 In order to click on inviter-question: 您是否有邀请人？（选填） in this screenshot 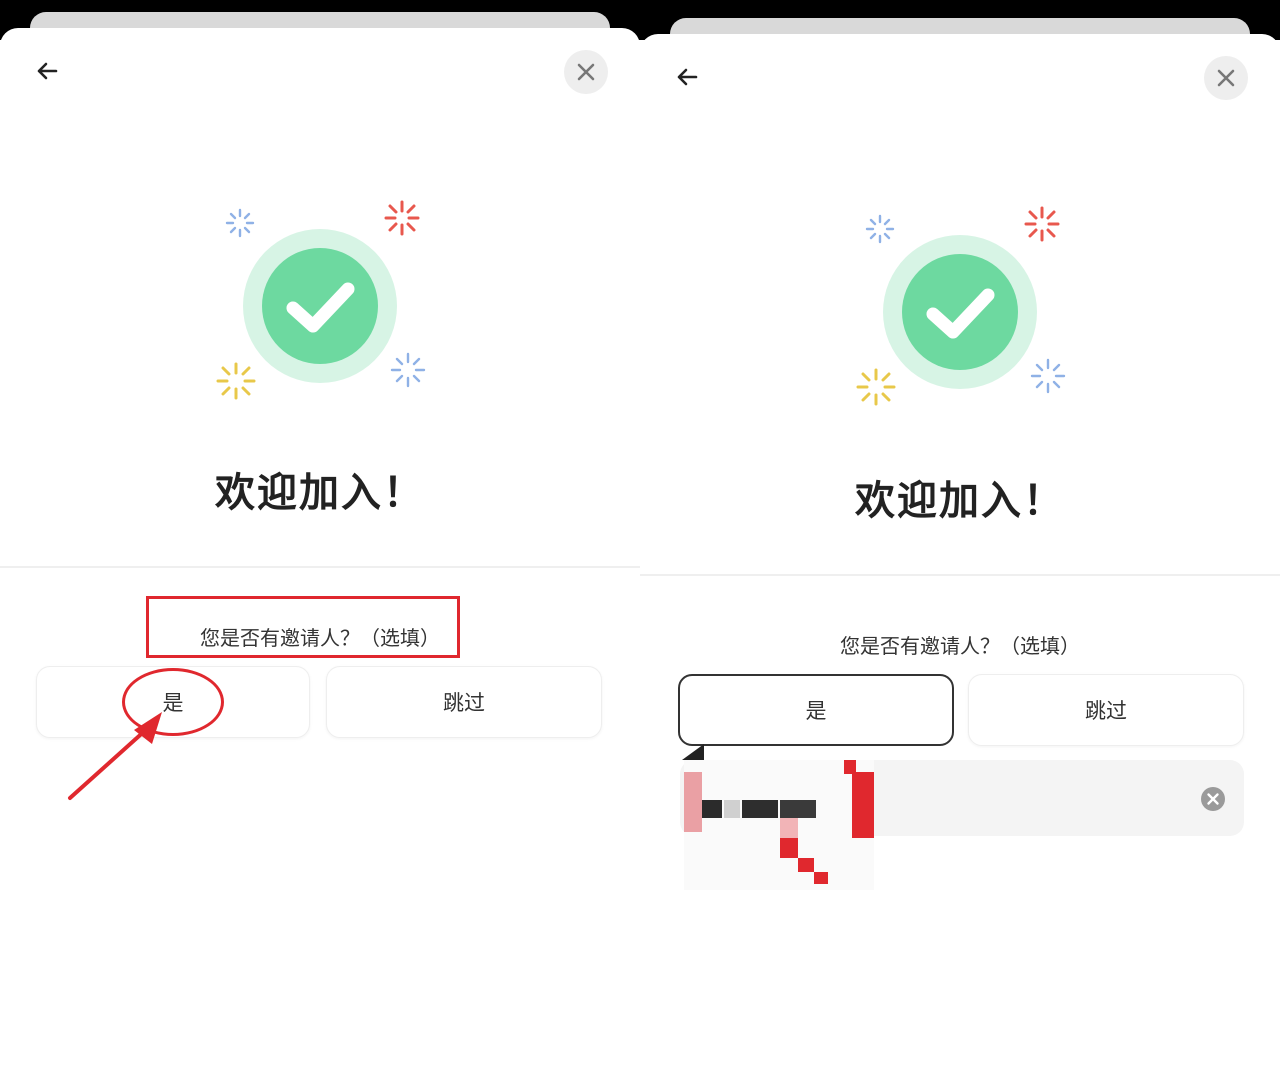, I will do `click(960, 646)`.